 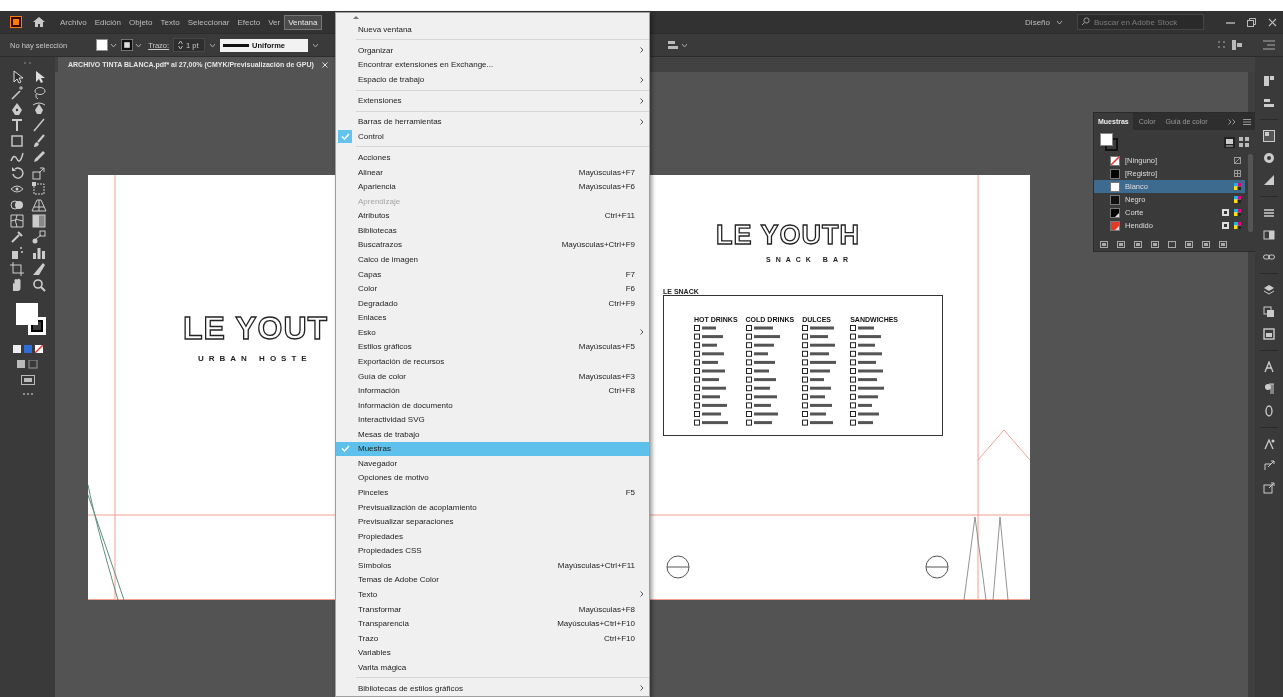 What do you see at coordinates (38, 173) in the screenshot?
I see `scale-icon` at bounding box center [38, 173].